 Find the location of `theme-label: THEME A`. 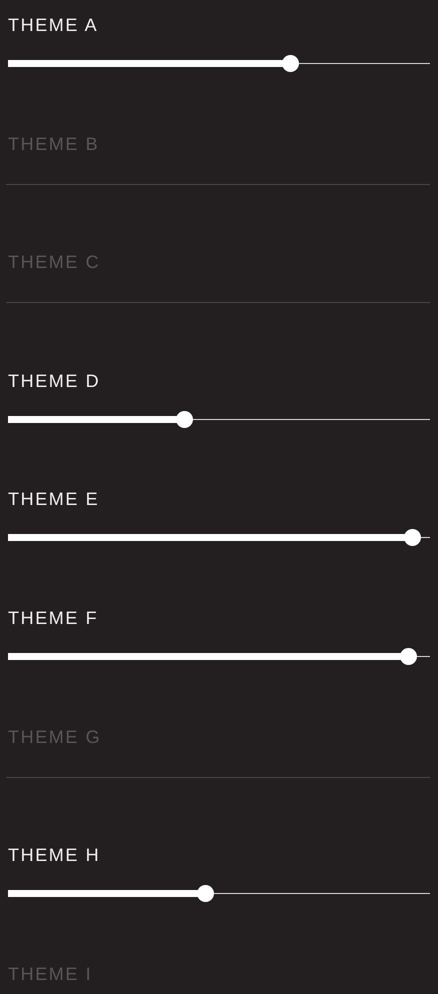

theme-label: THEME A is located at coordinates (53, 25).